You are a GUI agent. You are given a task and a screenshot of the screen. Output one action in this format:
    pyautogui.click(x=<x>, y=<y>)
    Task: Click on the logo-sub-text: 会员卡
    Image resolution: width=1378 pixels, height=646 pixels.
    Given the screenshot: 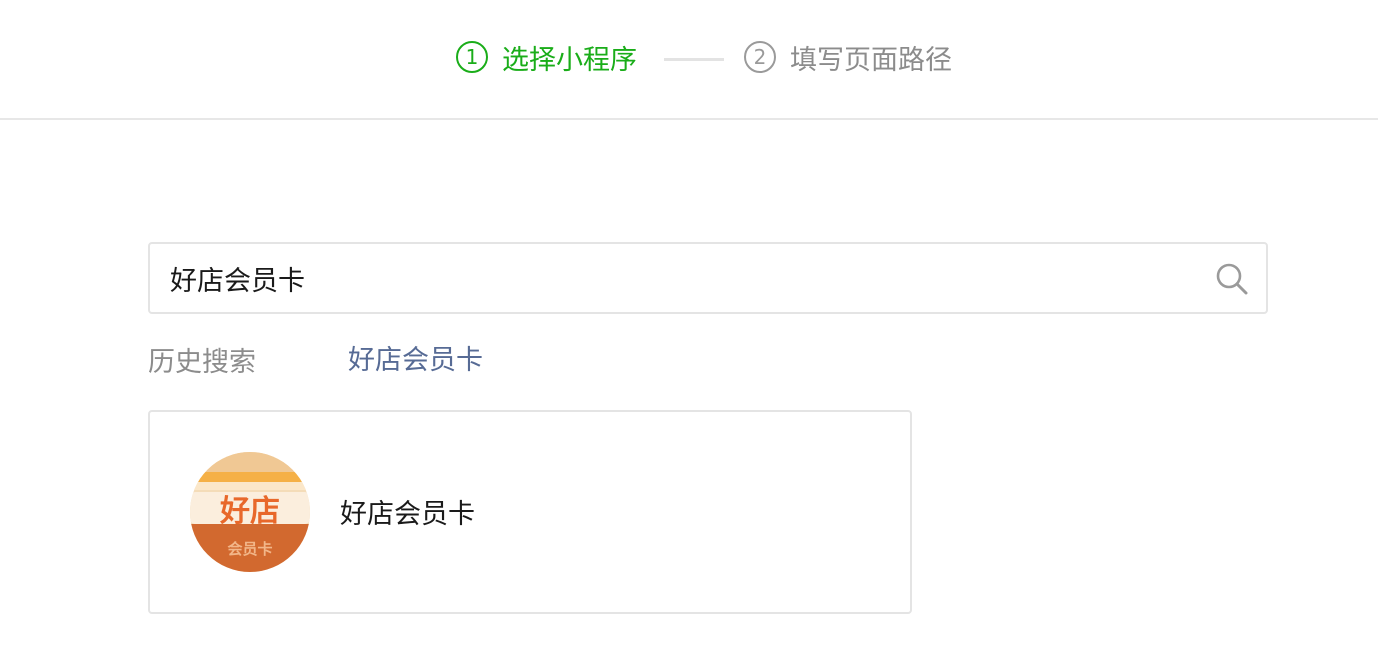 What is the action you would take?
    pyautogui.click(x=249, y=549)
    